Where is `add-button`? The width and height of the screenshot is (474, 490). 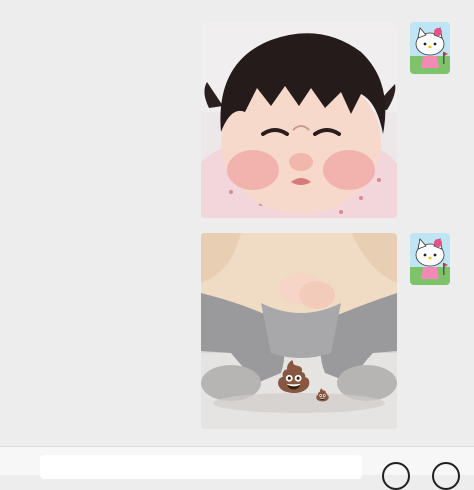 add-button is located at coordinates (446, 476).